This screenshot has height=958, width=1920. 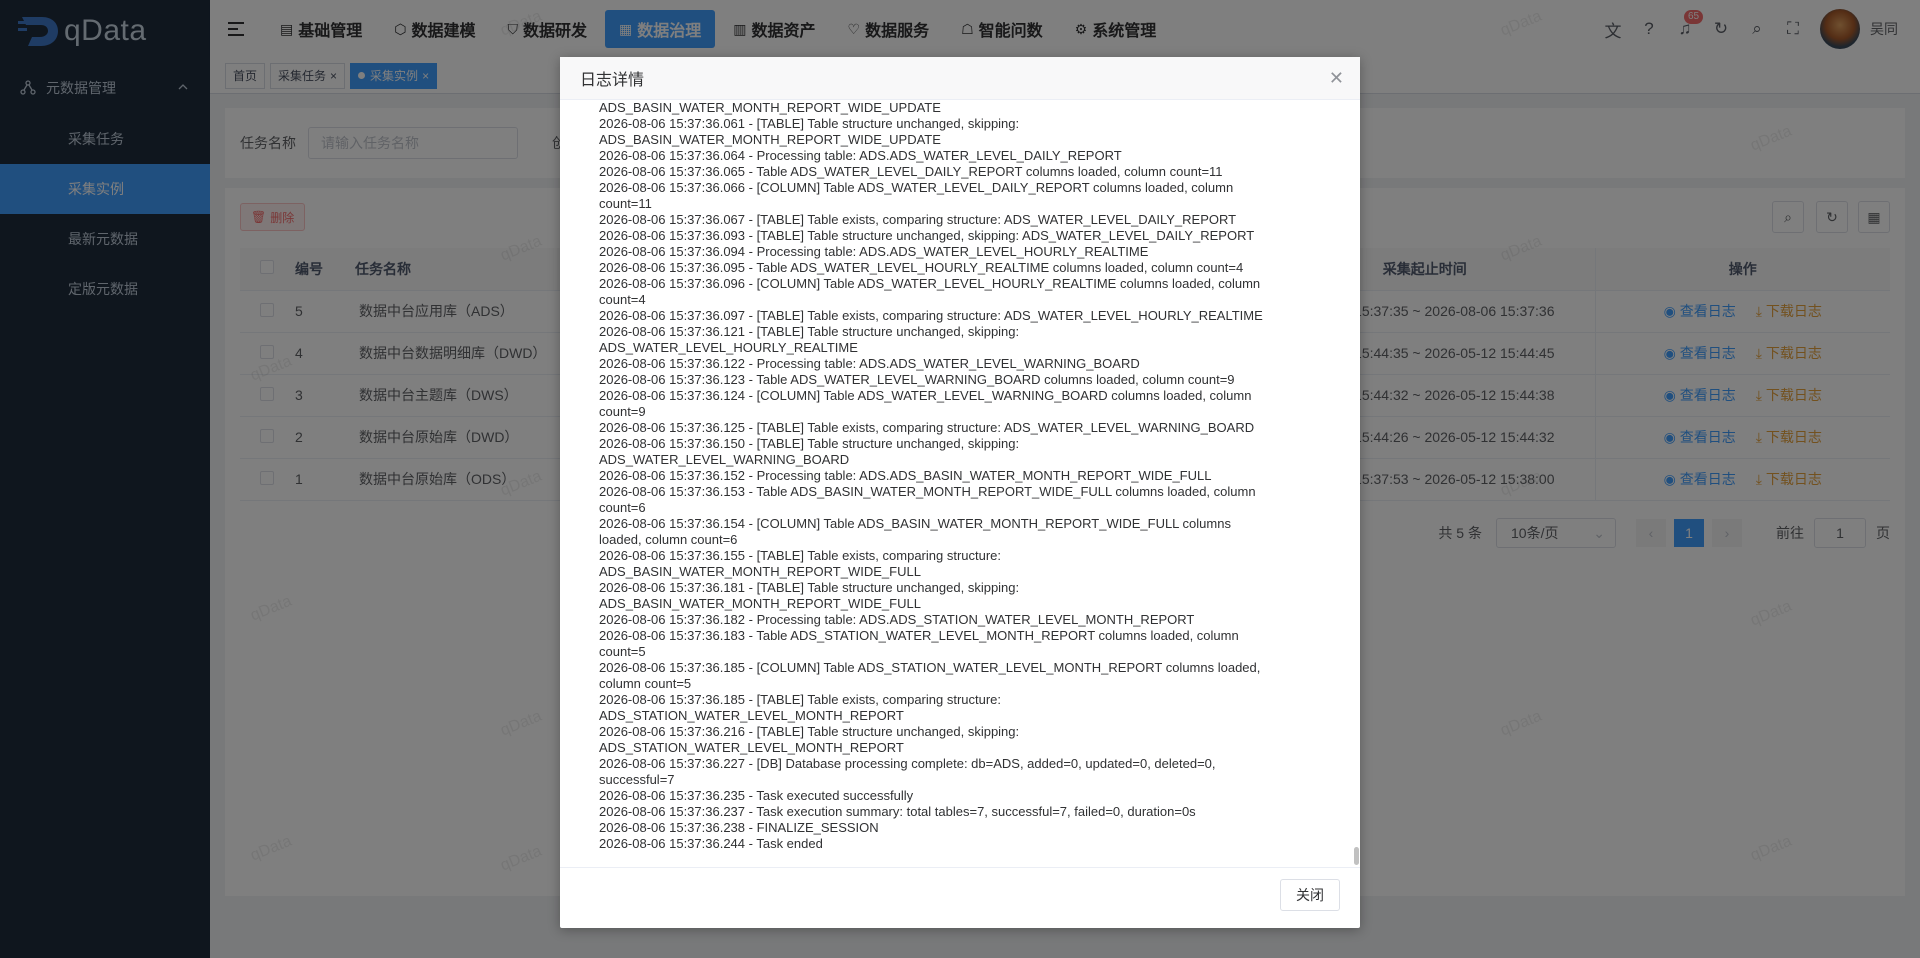 What do you see at coordinates (1336, 78) in the screenshot?
I see `close-icon: ✕` at bounding box center [1336, 78].